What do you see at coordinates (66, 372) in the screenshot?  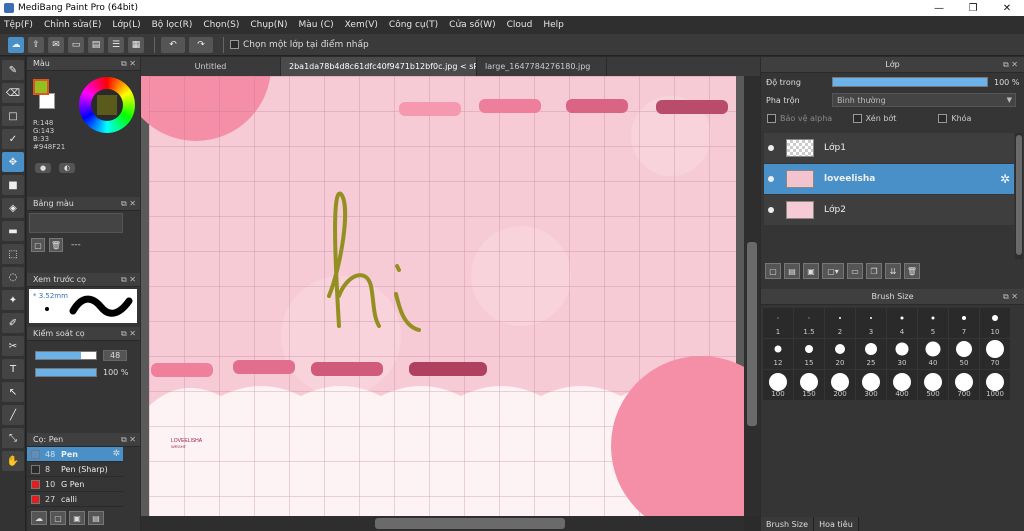 I see `brush-opacity-slider` at bounding box center [66, 372].